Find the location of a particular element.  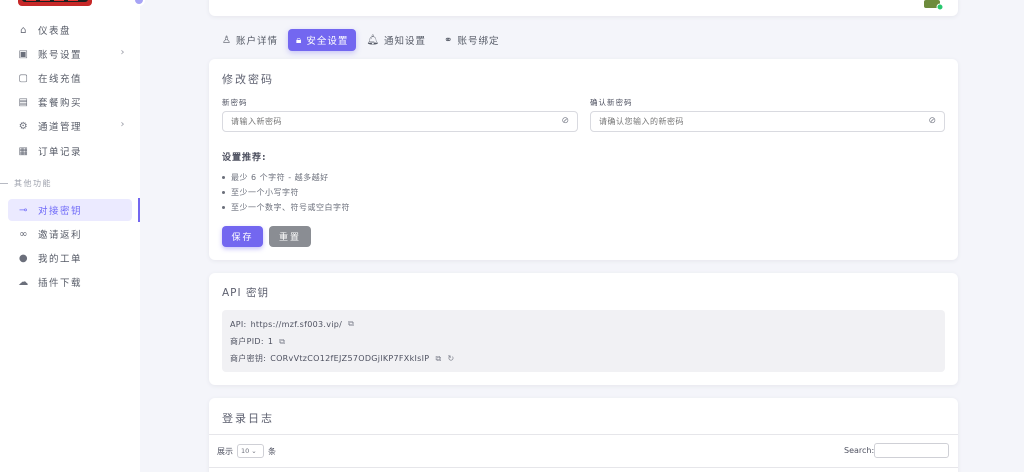

sidebar-item-label: 在线充值 is located at coordinates (60, 79).